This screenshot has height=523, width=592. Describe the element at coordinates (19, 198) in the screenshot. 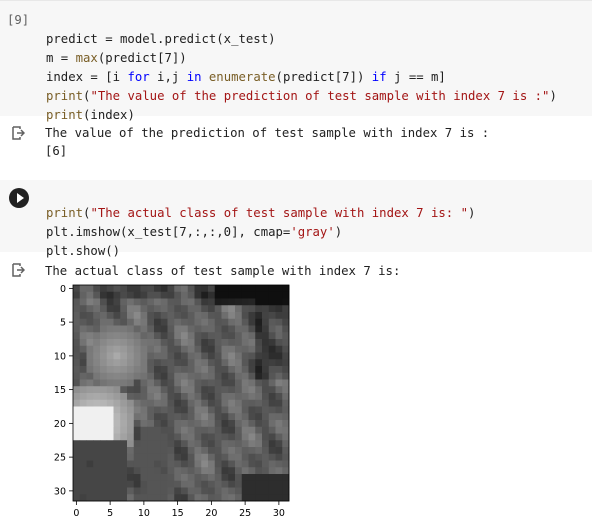

I see `run-cell-button` at that location.